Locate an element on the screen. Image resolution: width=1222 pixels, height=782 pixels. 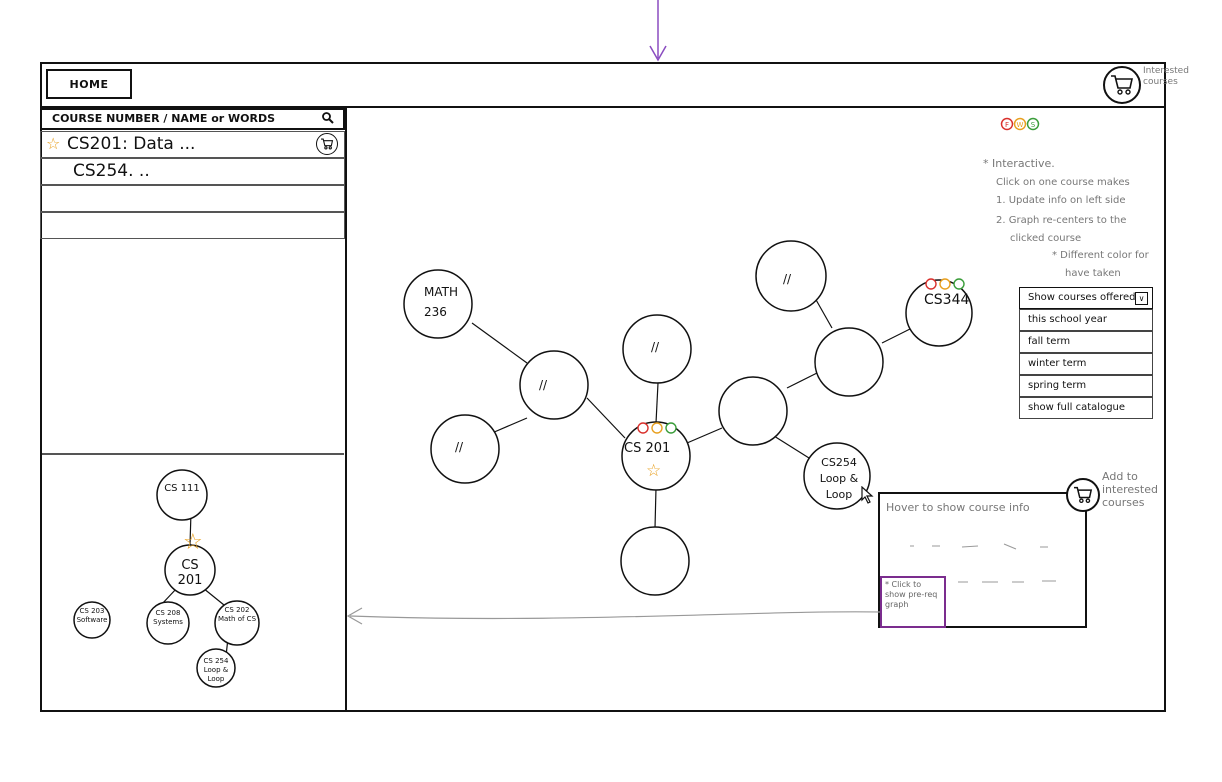
left-panel-divider is located at coordinates (193, 454).